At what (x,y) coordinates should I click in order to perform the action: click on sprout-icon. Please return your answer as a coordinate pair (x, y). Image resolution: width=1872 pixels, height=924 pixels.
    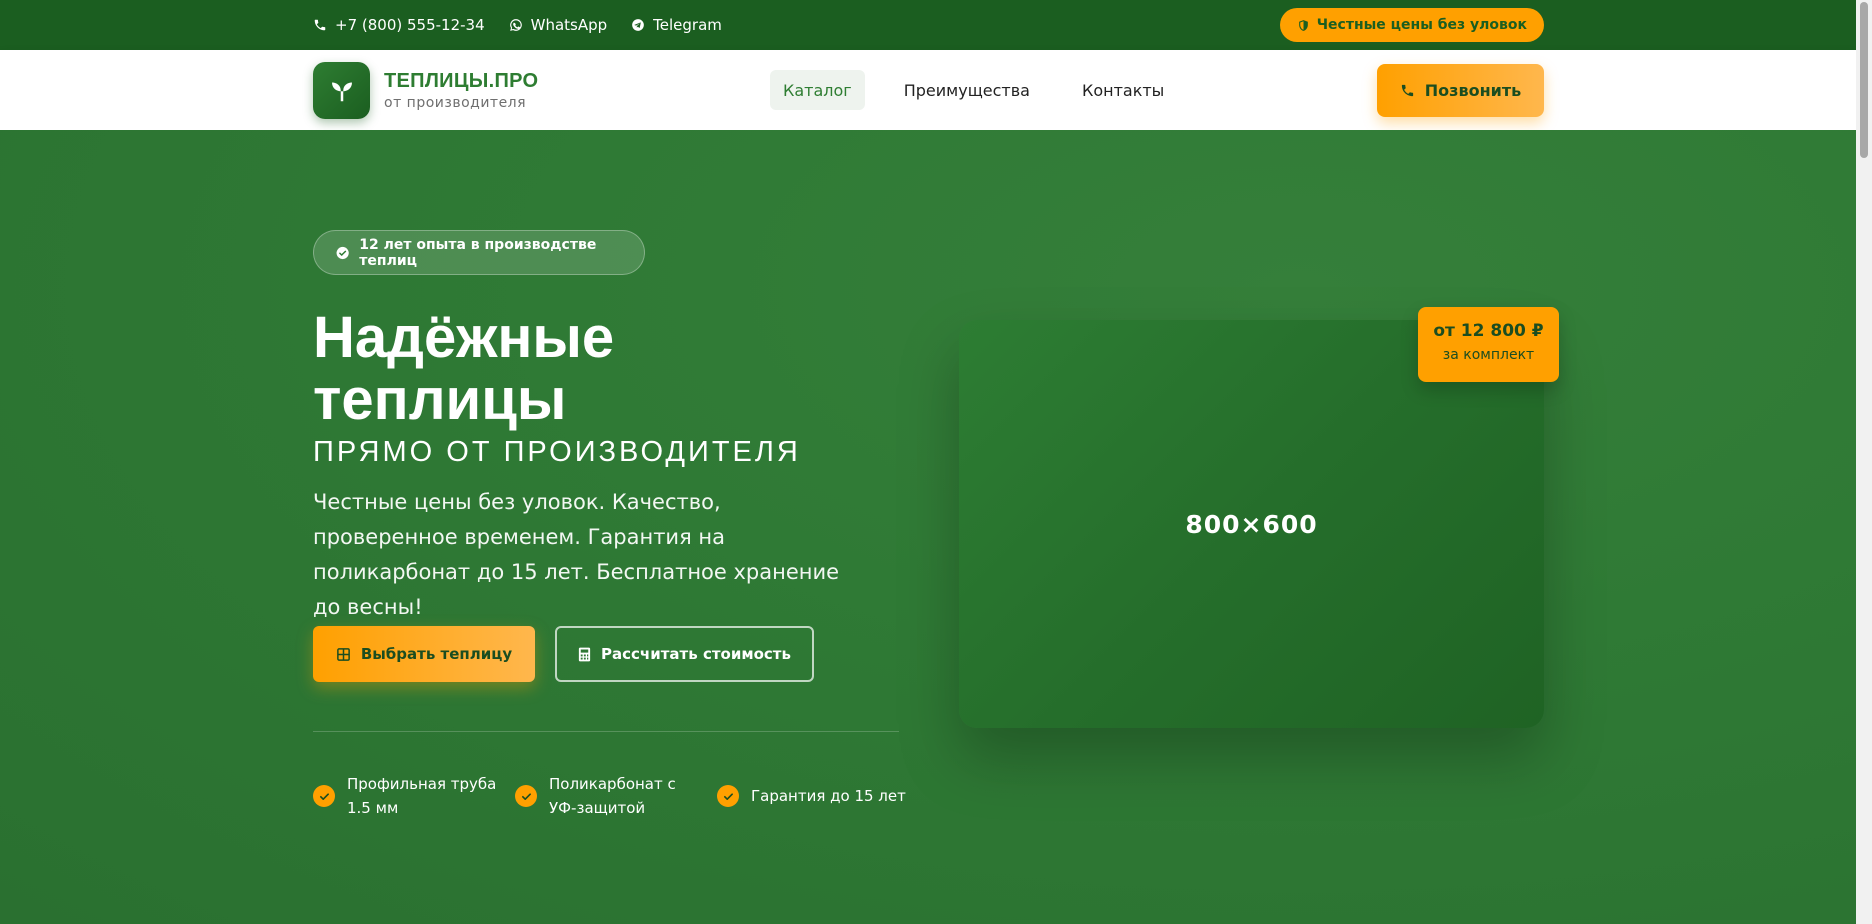
    Looking at the image, I should click on (341, 92).